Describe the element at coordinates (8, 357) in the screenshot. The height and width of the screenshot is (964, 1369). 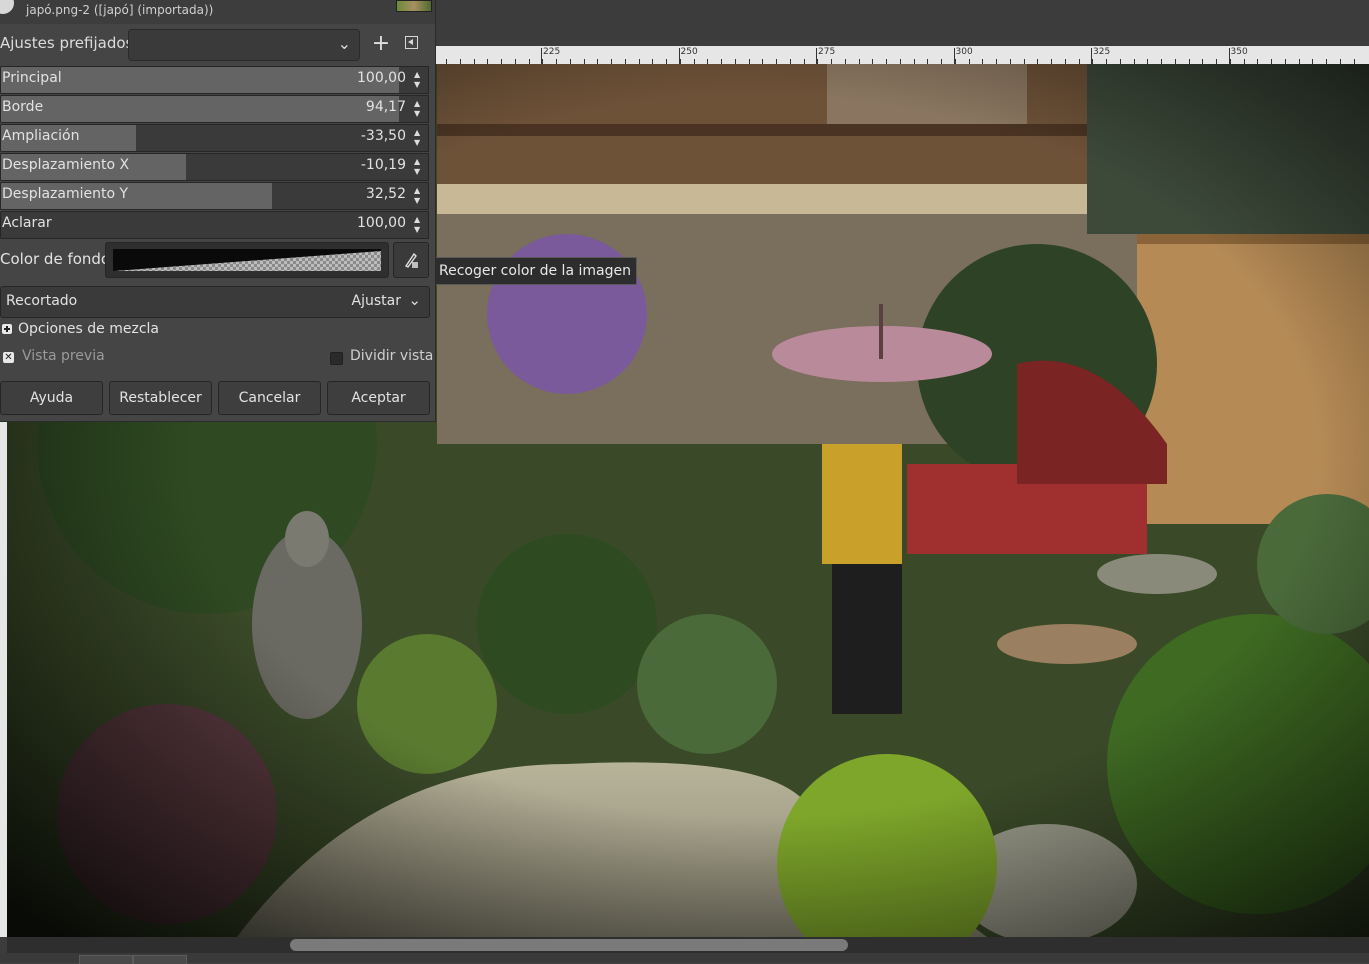
I see `preview-checkbox: ✕` at that location.